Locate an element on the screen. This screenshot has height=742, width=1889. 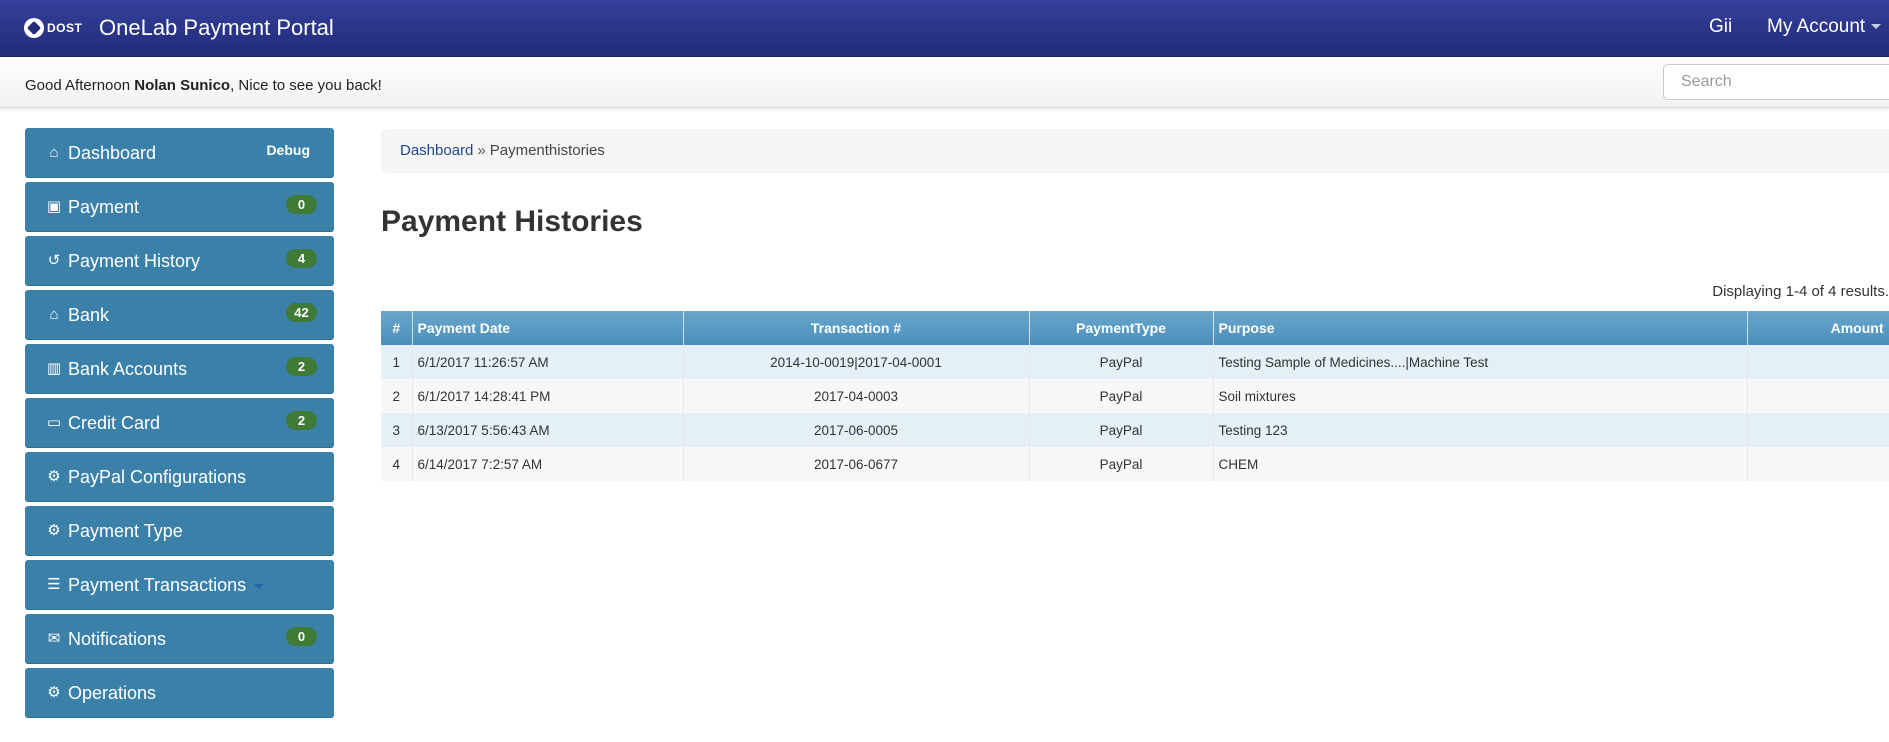
count-badge: 4 is located at coordinates (301, 258).